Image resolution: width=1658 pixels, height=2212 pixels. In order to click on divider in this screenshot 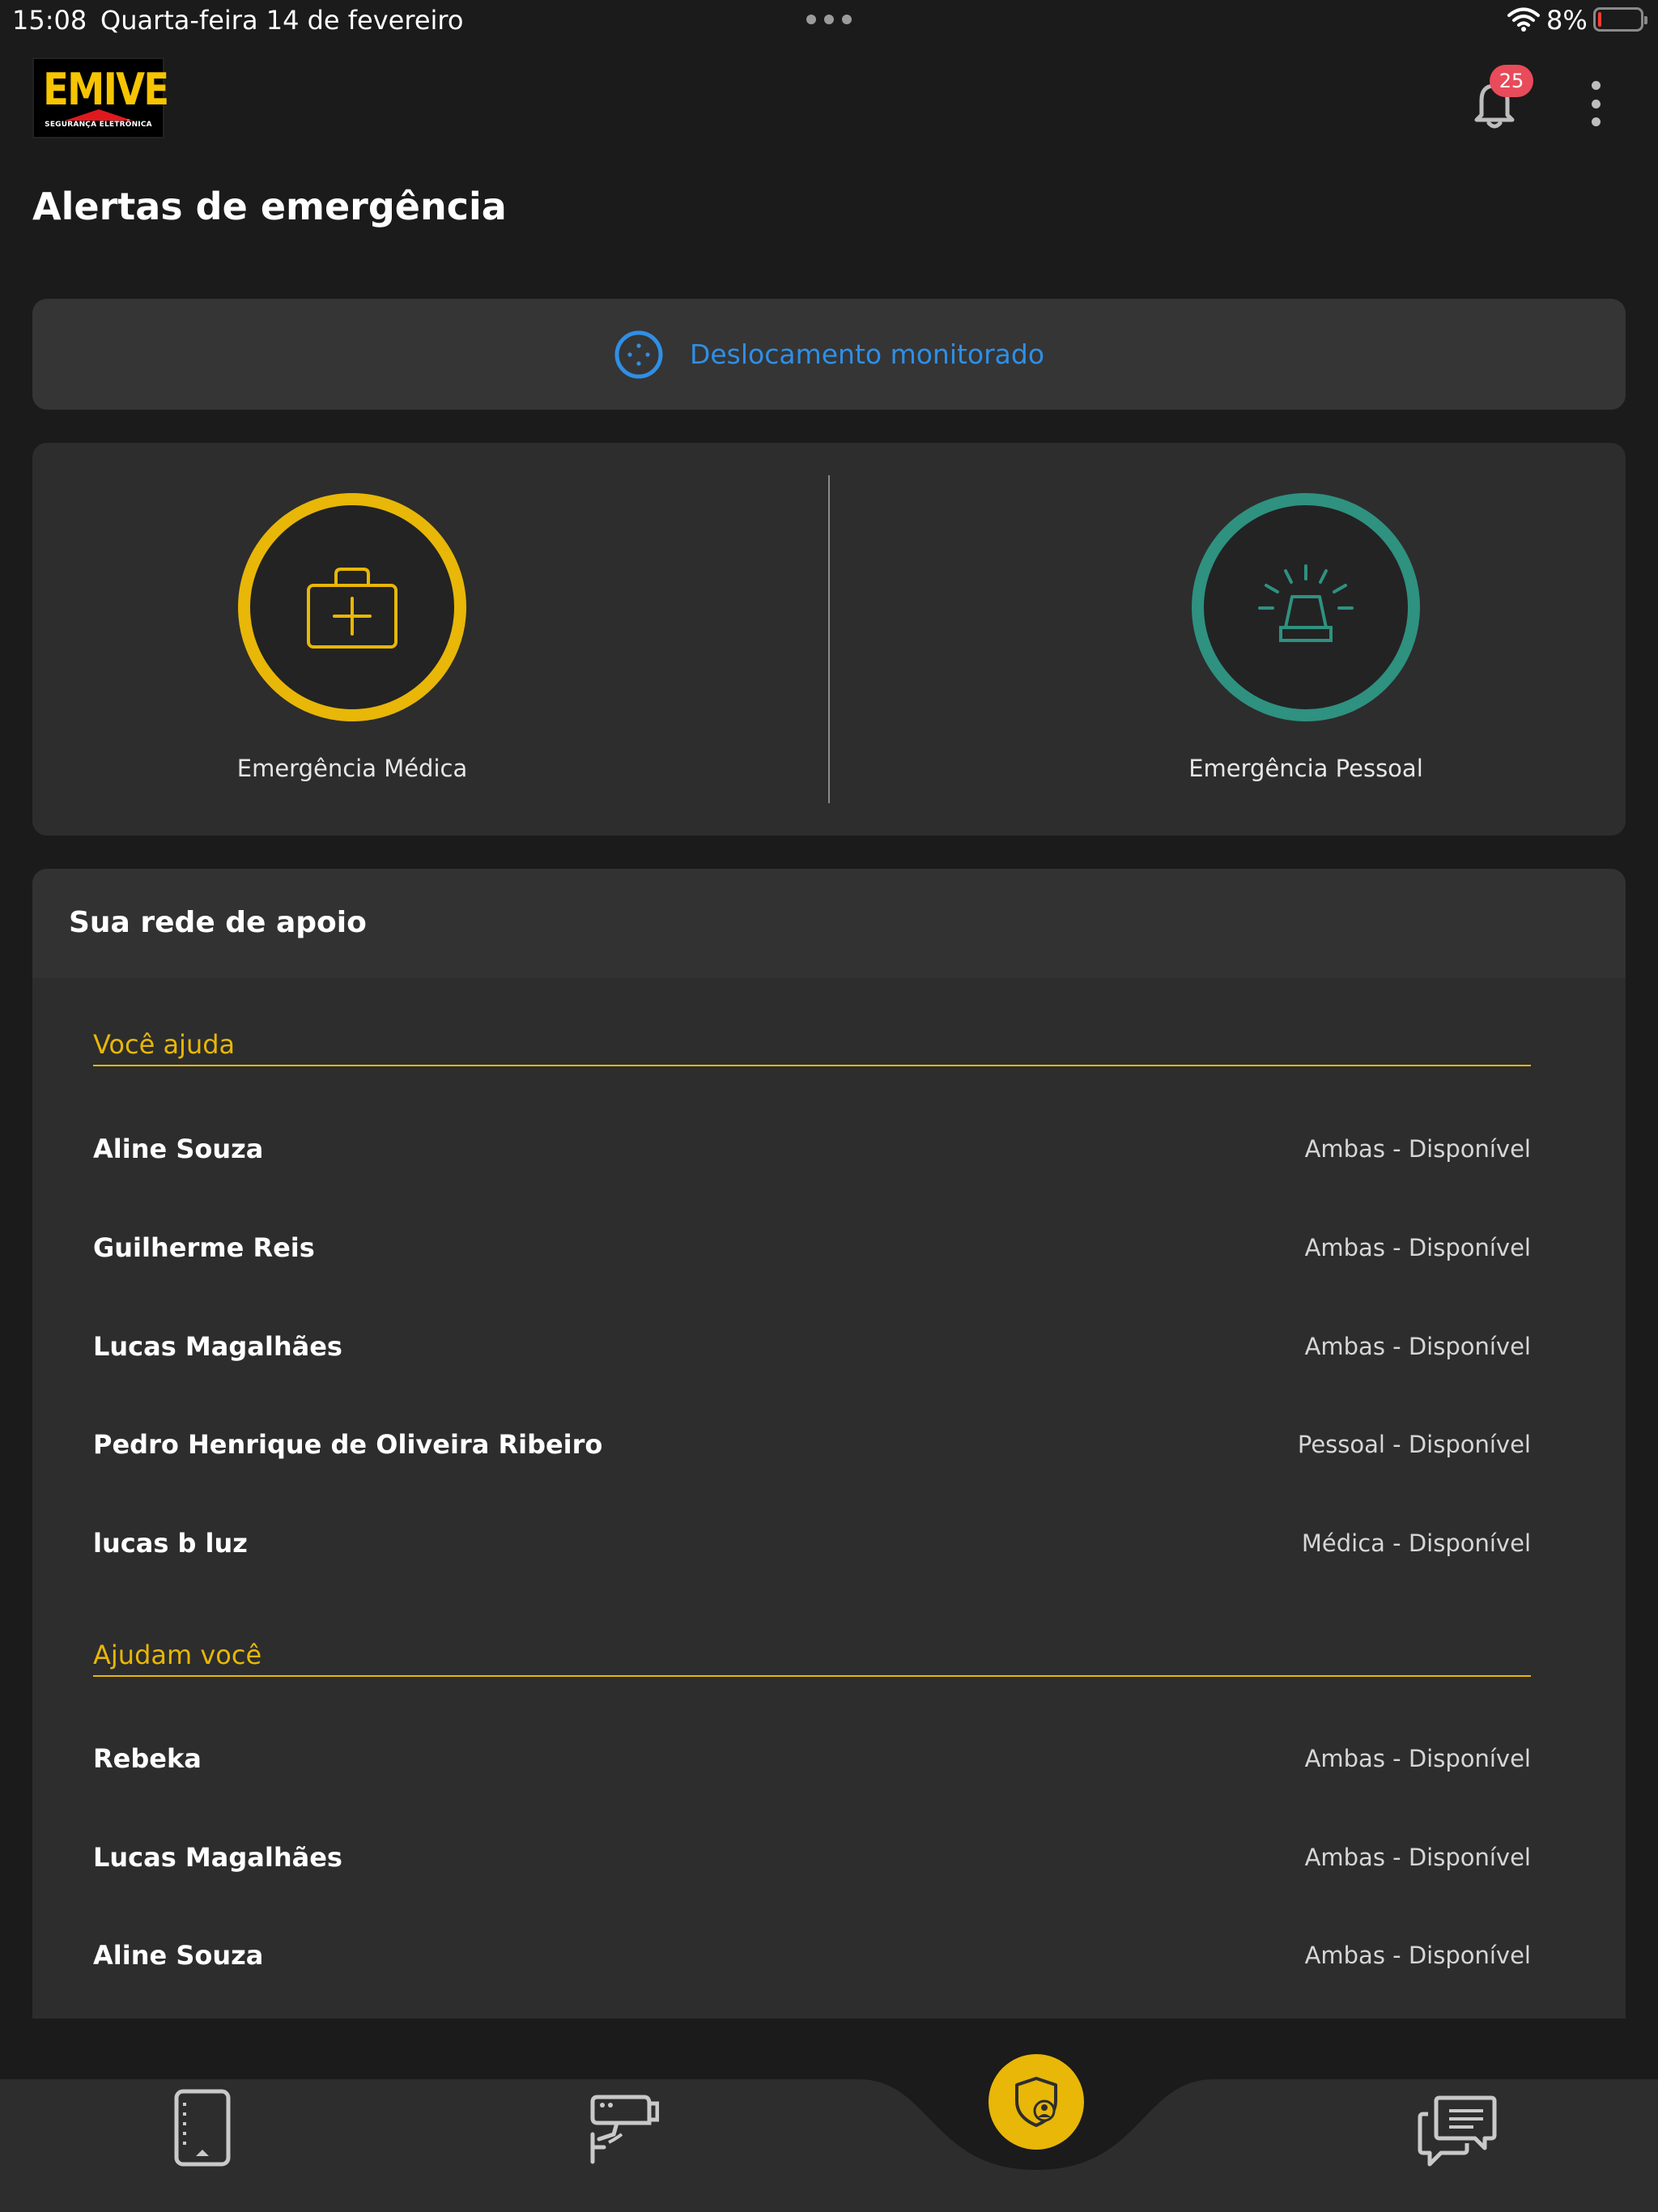, I will do `click(829, 639)`.